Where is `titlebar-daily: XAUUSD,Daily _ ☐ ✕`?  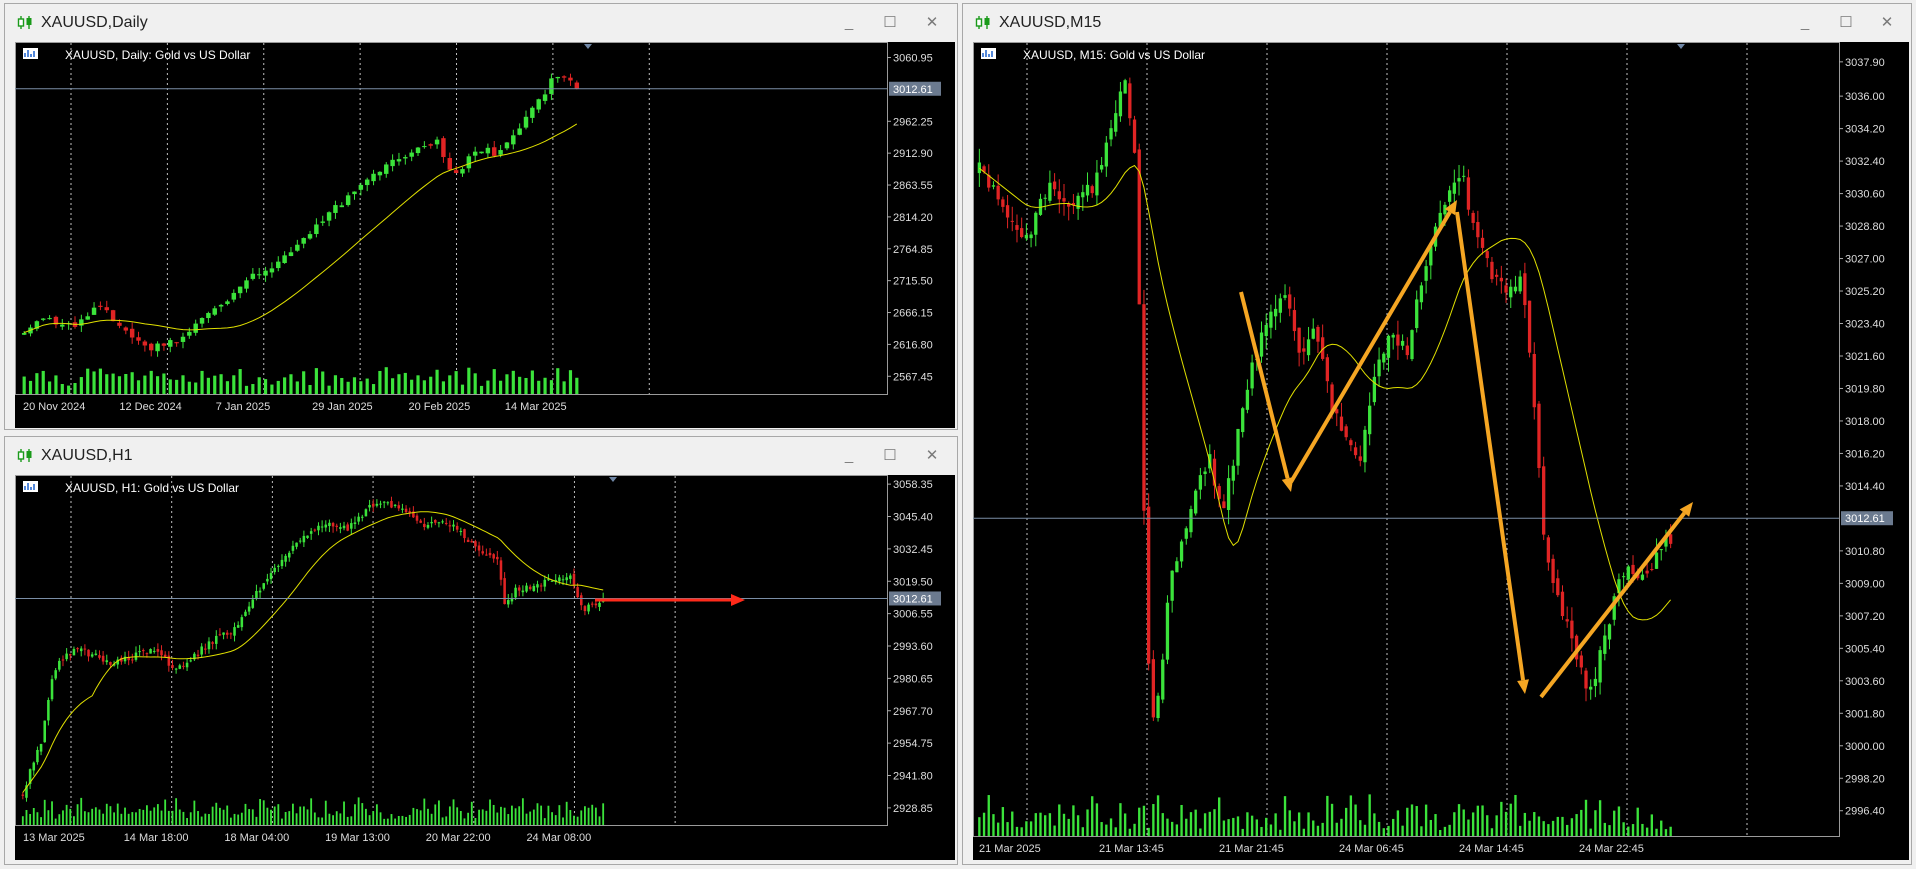 titlebar-daily: XAUUSD,Daily _ ☐ ✕ is located at coordinates (481, 22).